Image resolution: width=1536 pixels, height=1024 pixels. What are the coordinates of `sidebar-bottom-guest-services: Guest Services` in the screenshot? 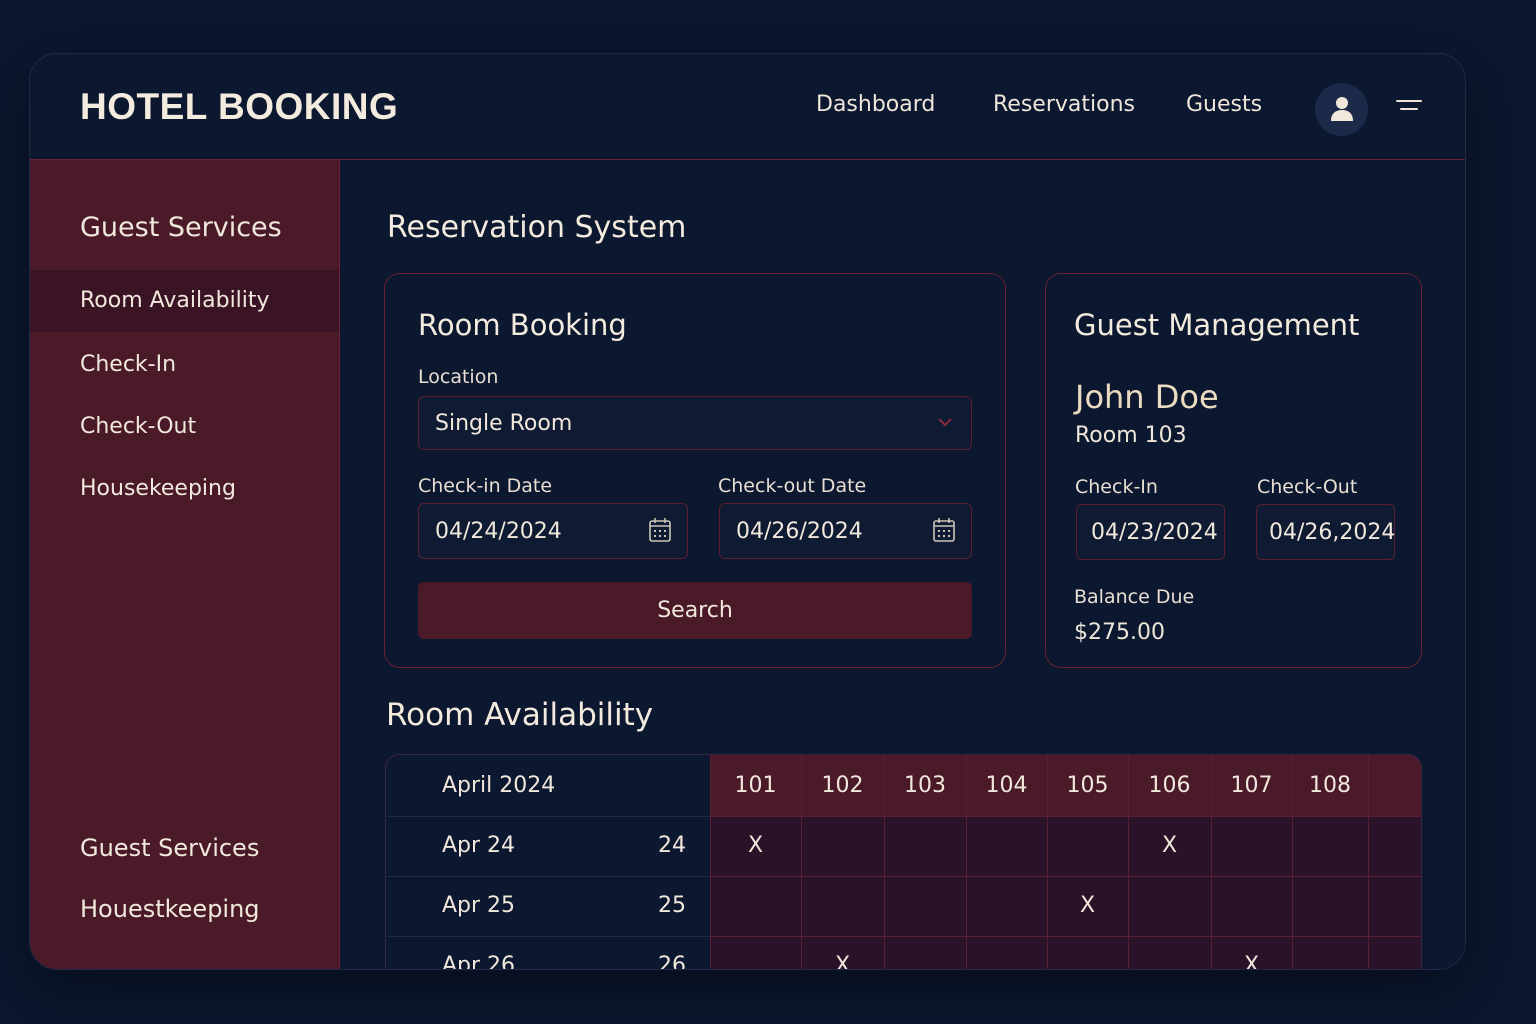 It's located at (169, 848).